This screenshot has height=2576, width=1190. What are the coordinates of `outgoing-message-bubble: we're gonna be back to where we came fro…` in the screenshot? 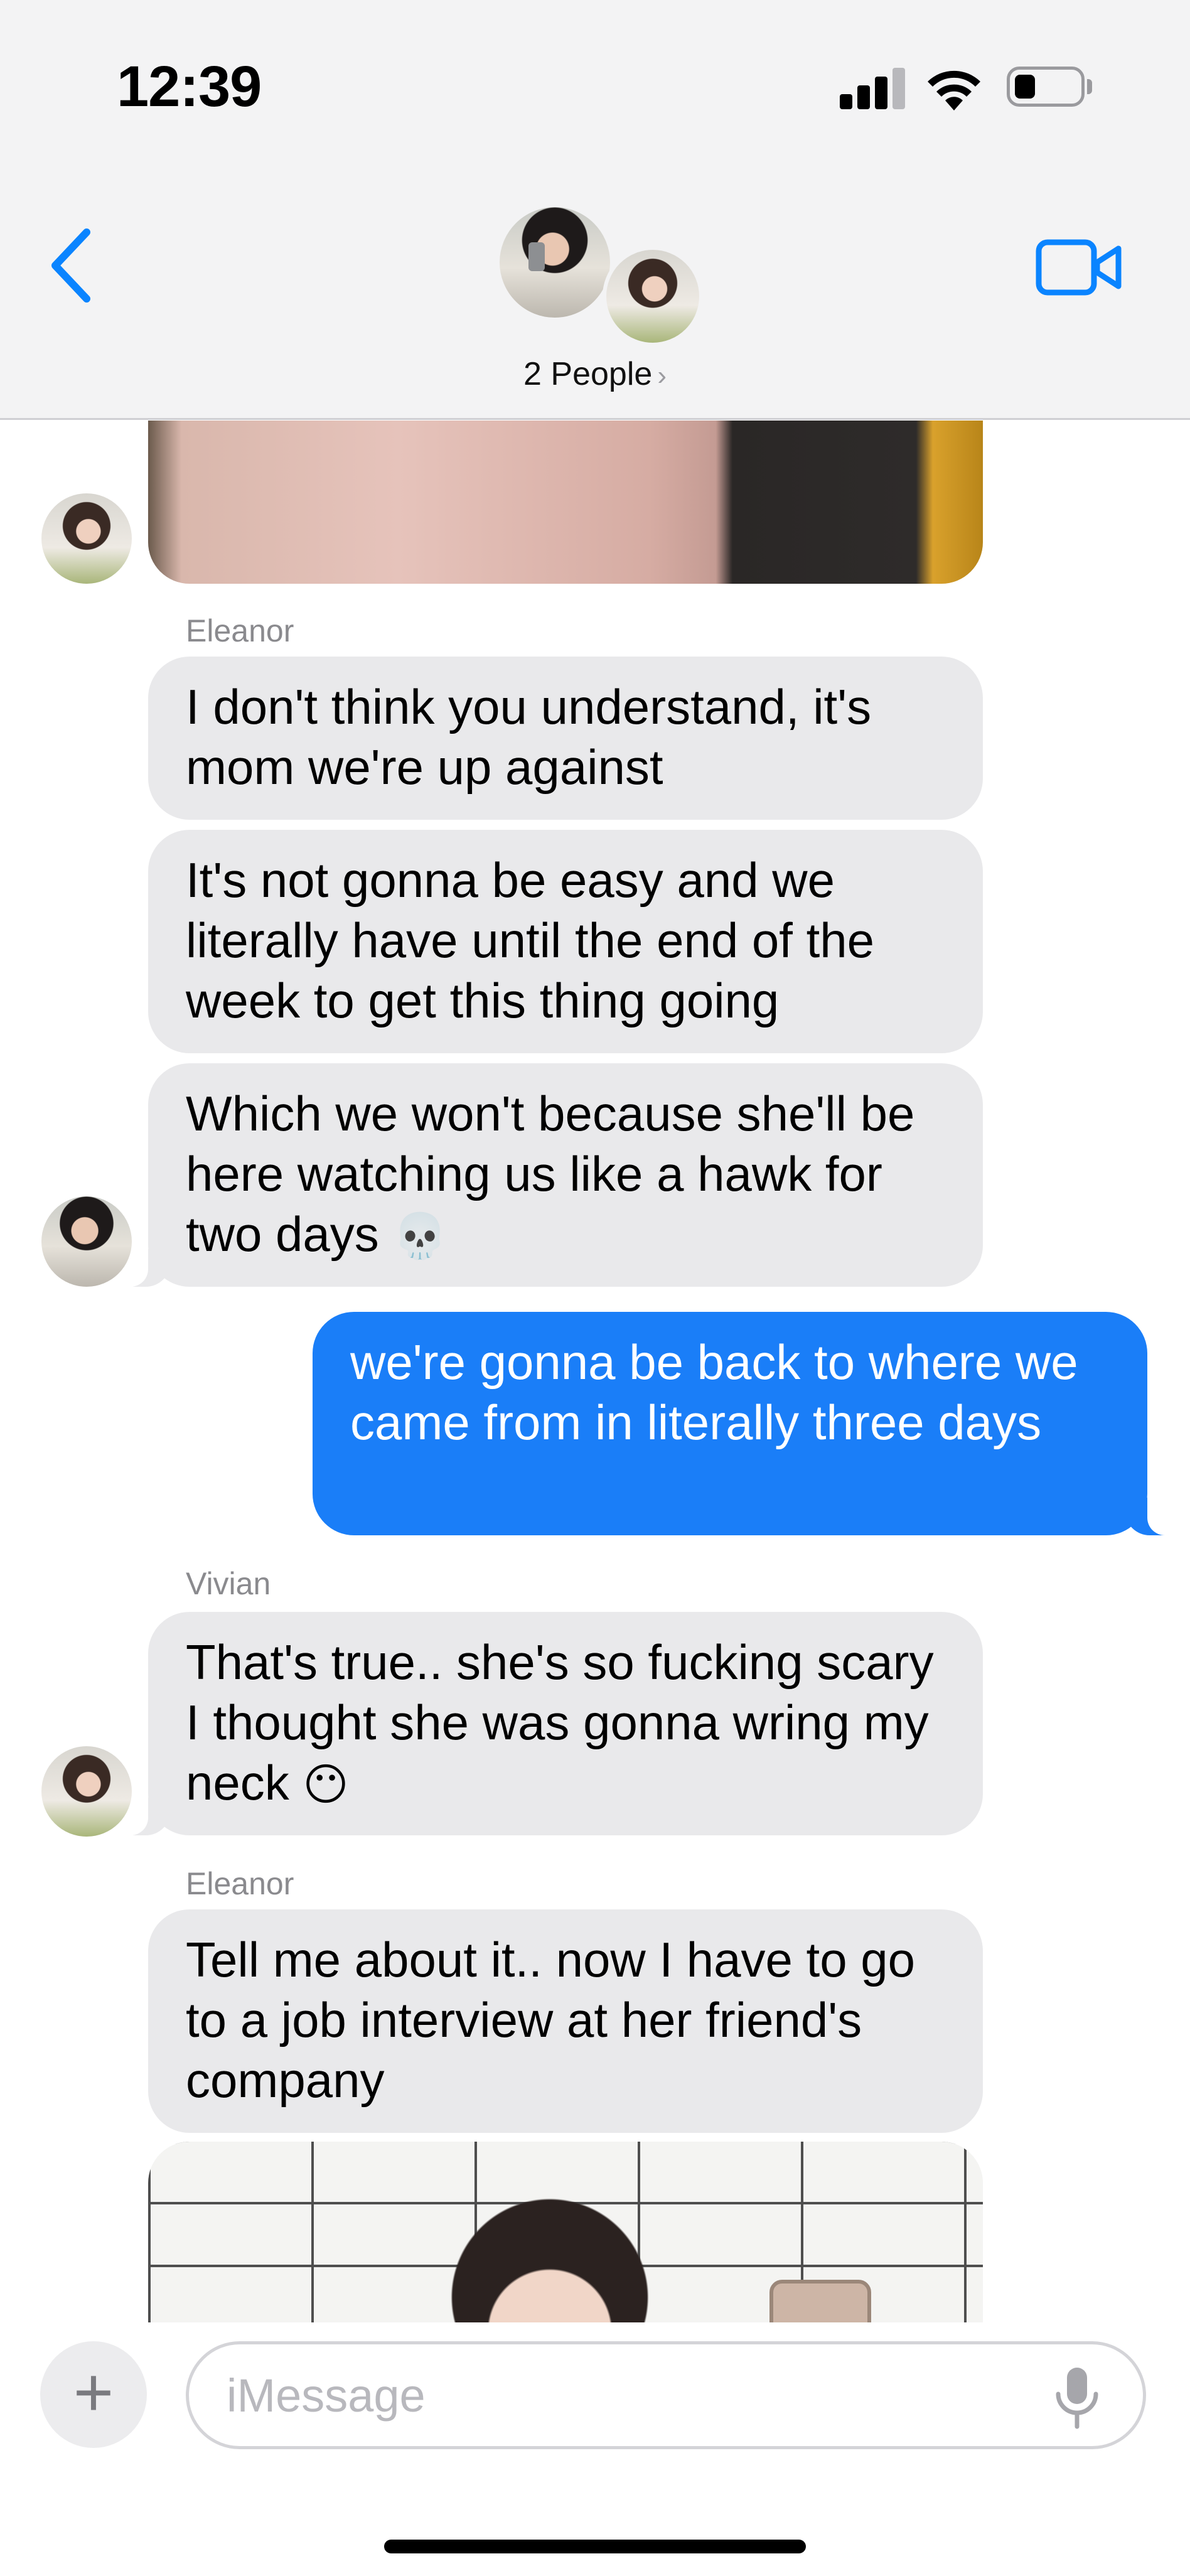 It's located at (747, 1423).